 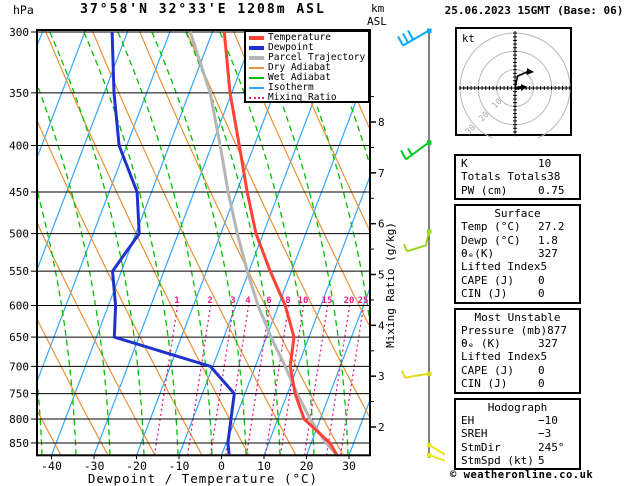 What do you see at coordinates (19, 443) in the screenshot?
I see `svg-text: 850` at bounding box center [19, 443].